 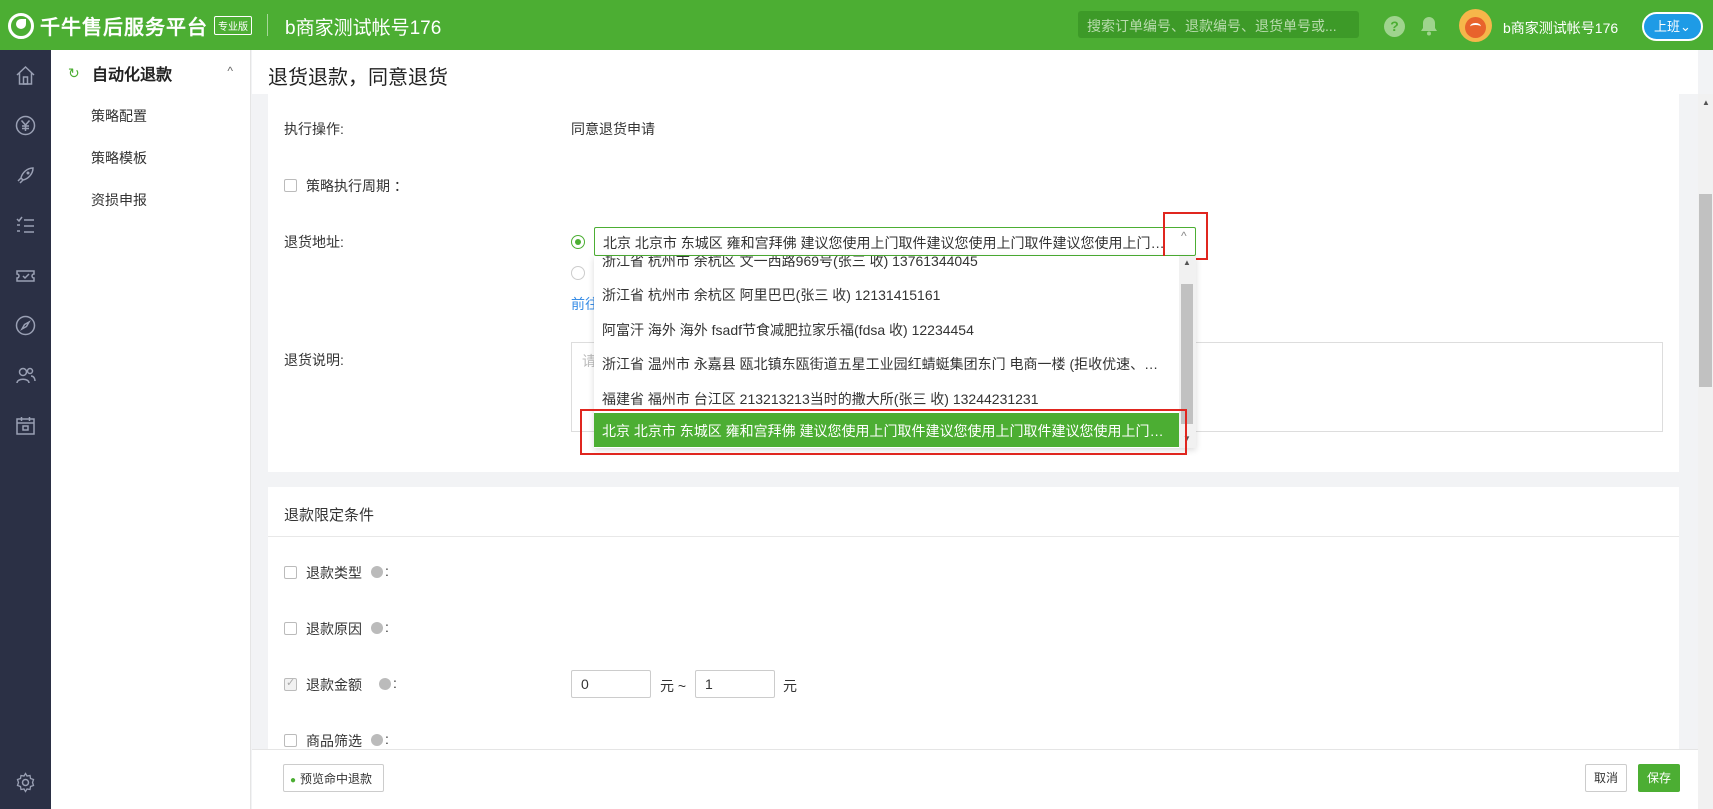 What do you see at coordinates (25, 425) in the screenshot?
I see `calendar-icon` at bounding box center [25, 425].